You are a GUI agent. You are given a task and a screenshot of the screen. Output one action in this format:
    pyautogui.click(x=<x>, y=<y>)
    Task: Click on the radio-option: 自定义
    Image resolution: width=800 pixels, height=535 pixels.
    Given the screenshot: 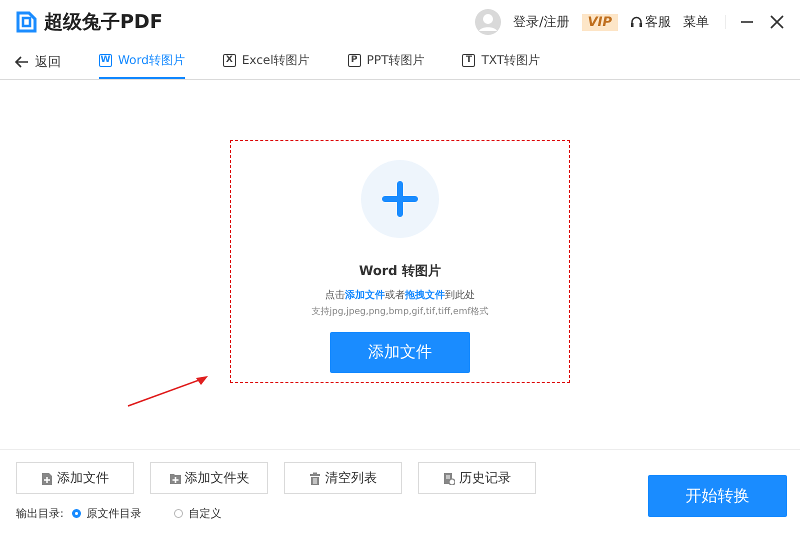 What is the action you would take?
    pyautogui.click(x=198, y=513)
    